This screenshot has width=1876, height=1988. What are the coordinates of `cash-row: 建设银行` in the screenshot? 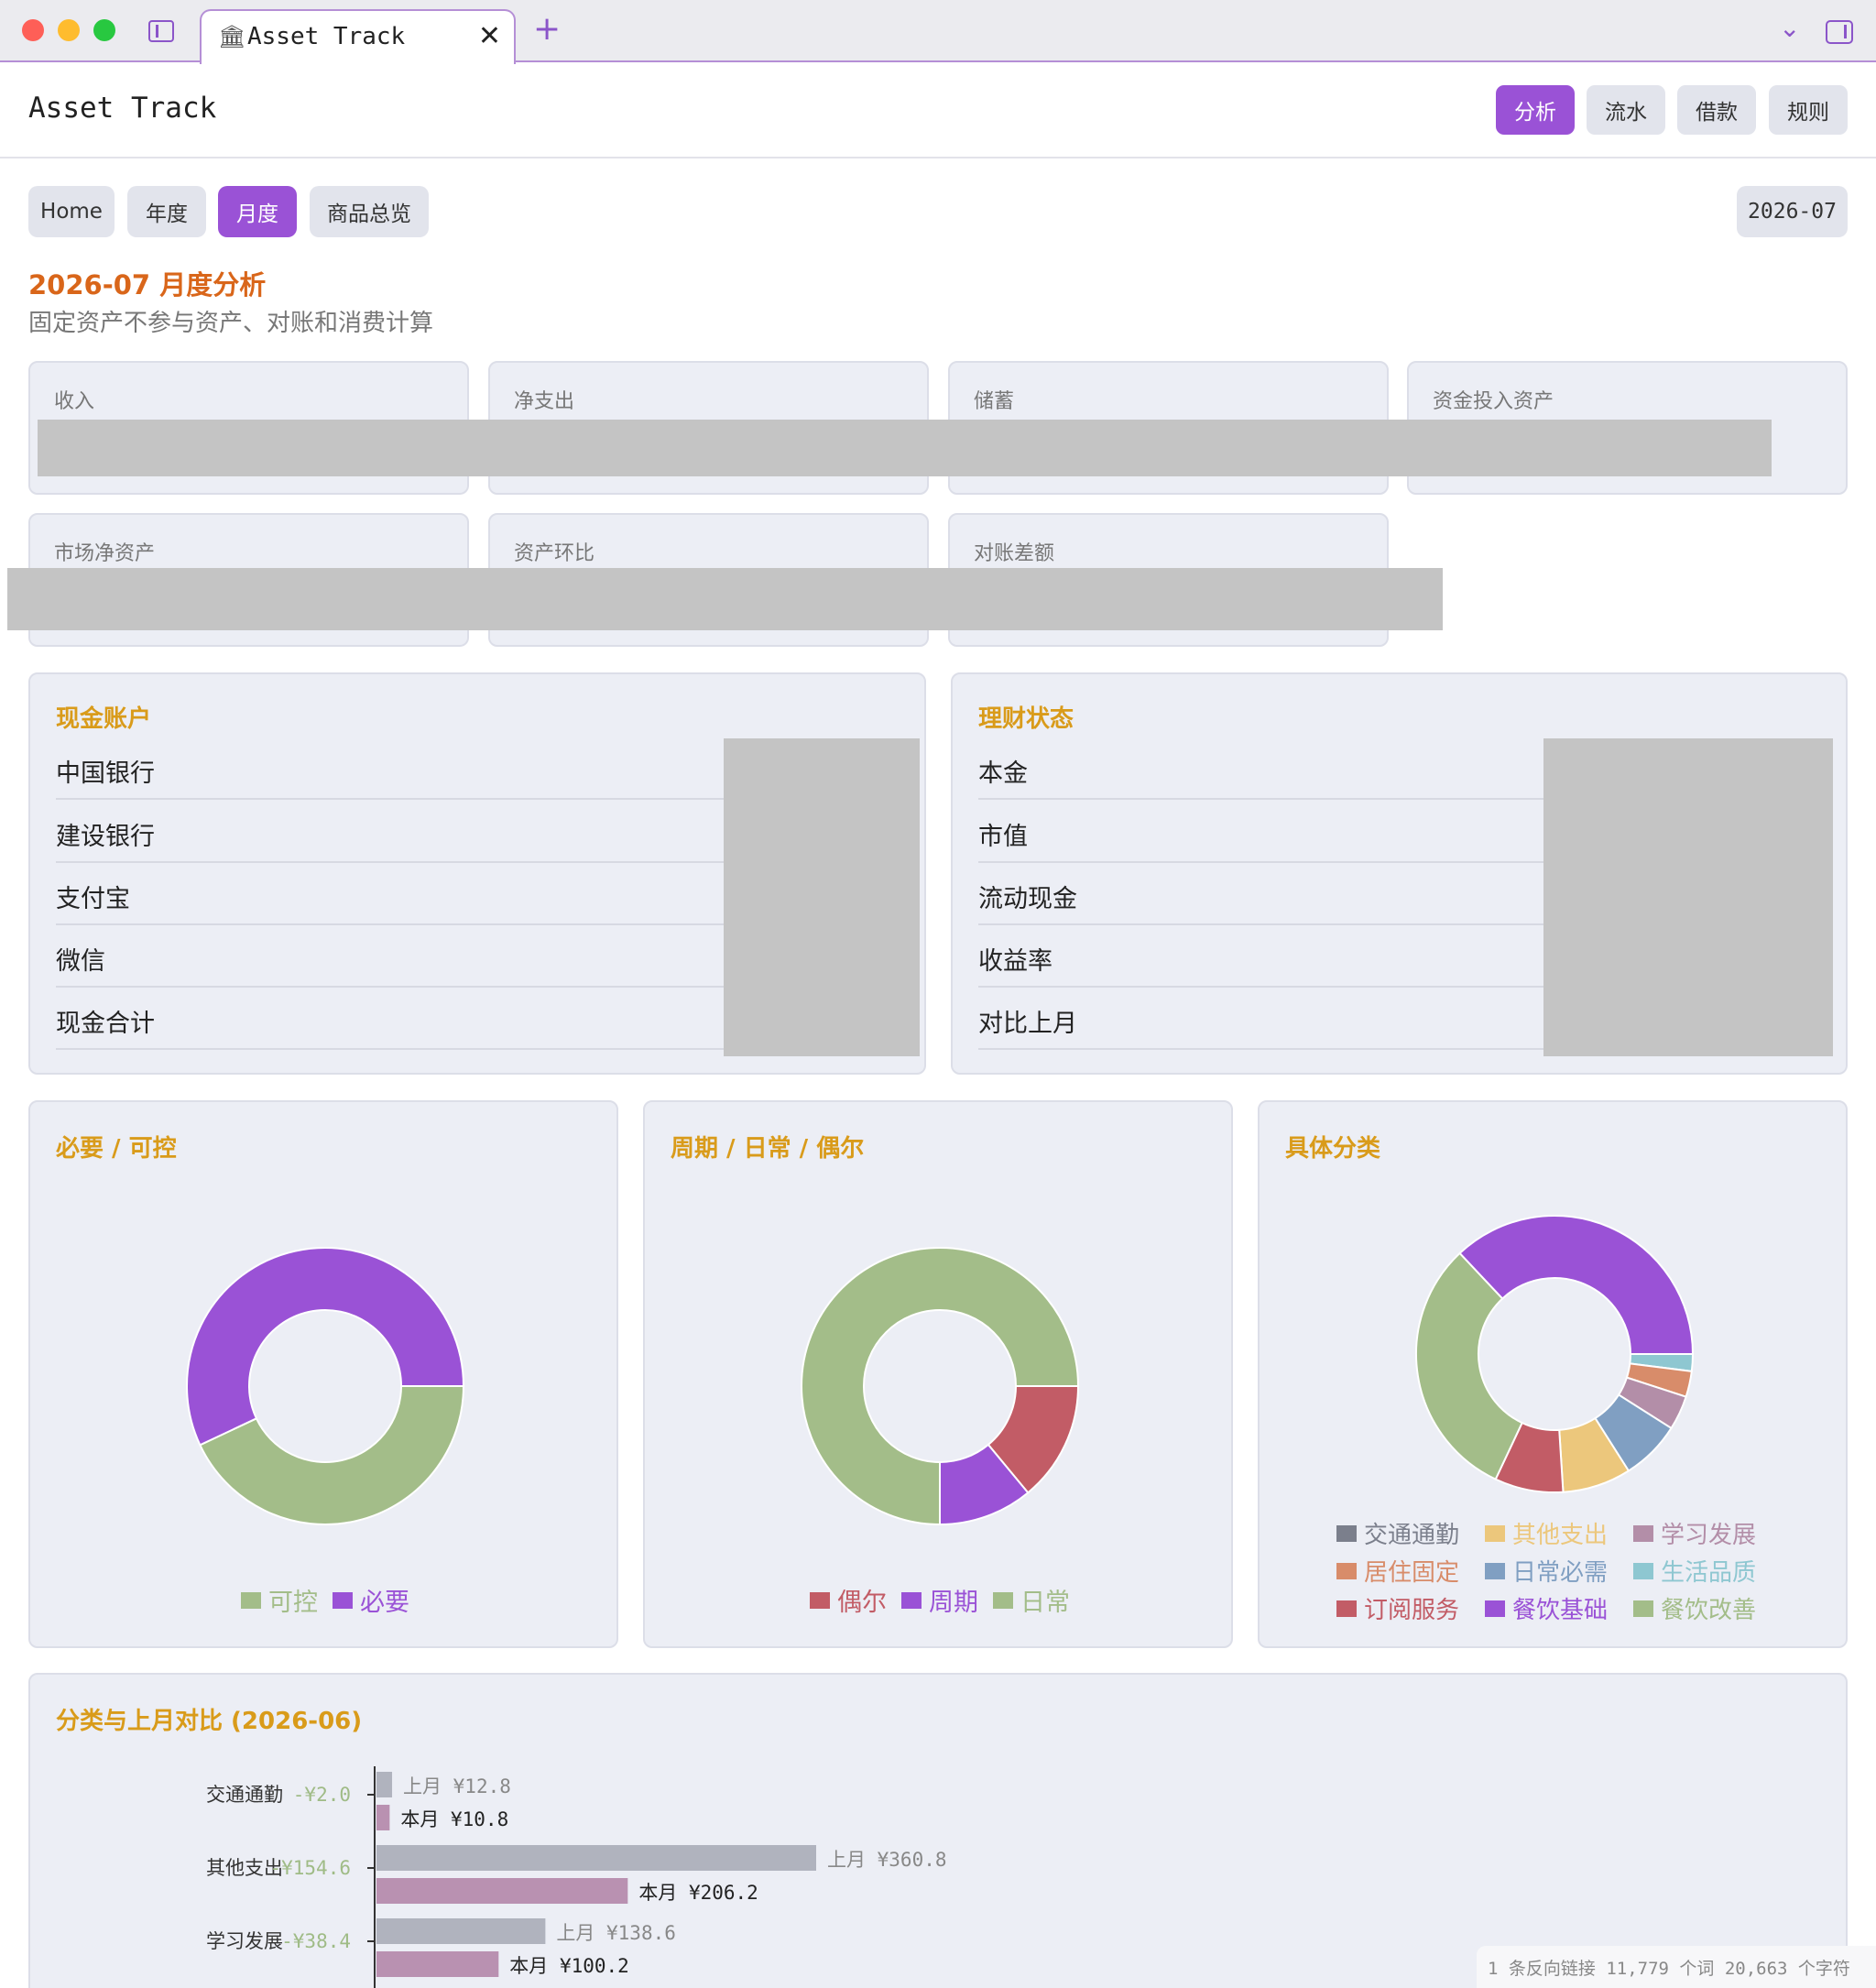 It's located at (105, 837).